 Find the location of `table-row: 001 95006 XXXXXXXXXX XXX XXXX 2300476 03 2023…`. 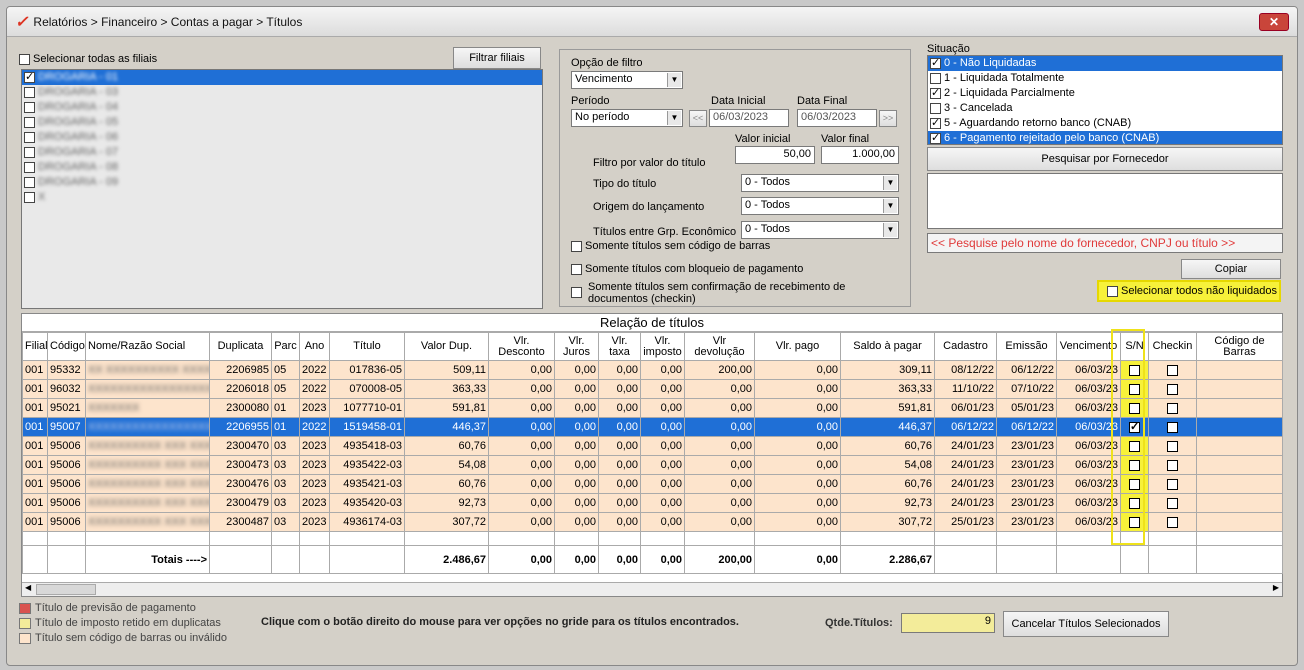

table-row: 001 95006 XXXXXXXXXX XXX XXXX 2300476 03 2023… is located at coordinates (652, 484).